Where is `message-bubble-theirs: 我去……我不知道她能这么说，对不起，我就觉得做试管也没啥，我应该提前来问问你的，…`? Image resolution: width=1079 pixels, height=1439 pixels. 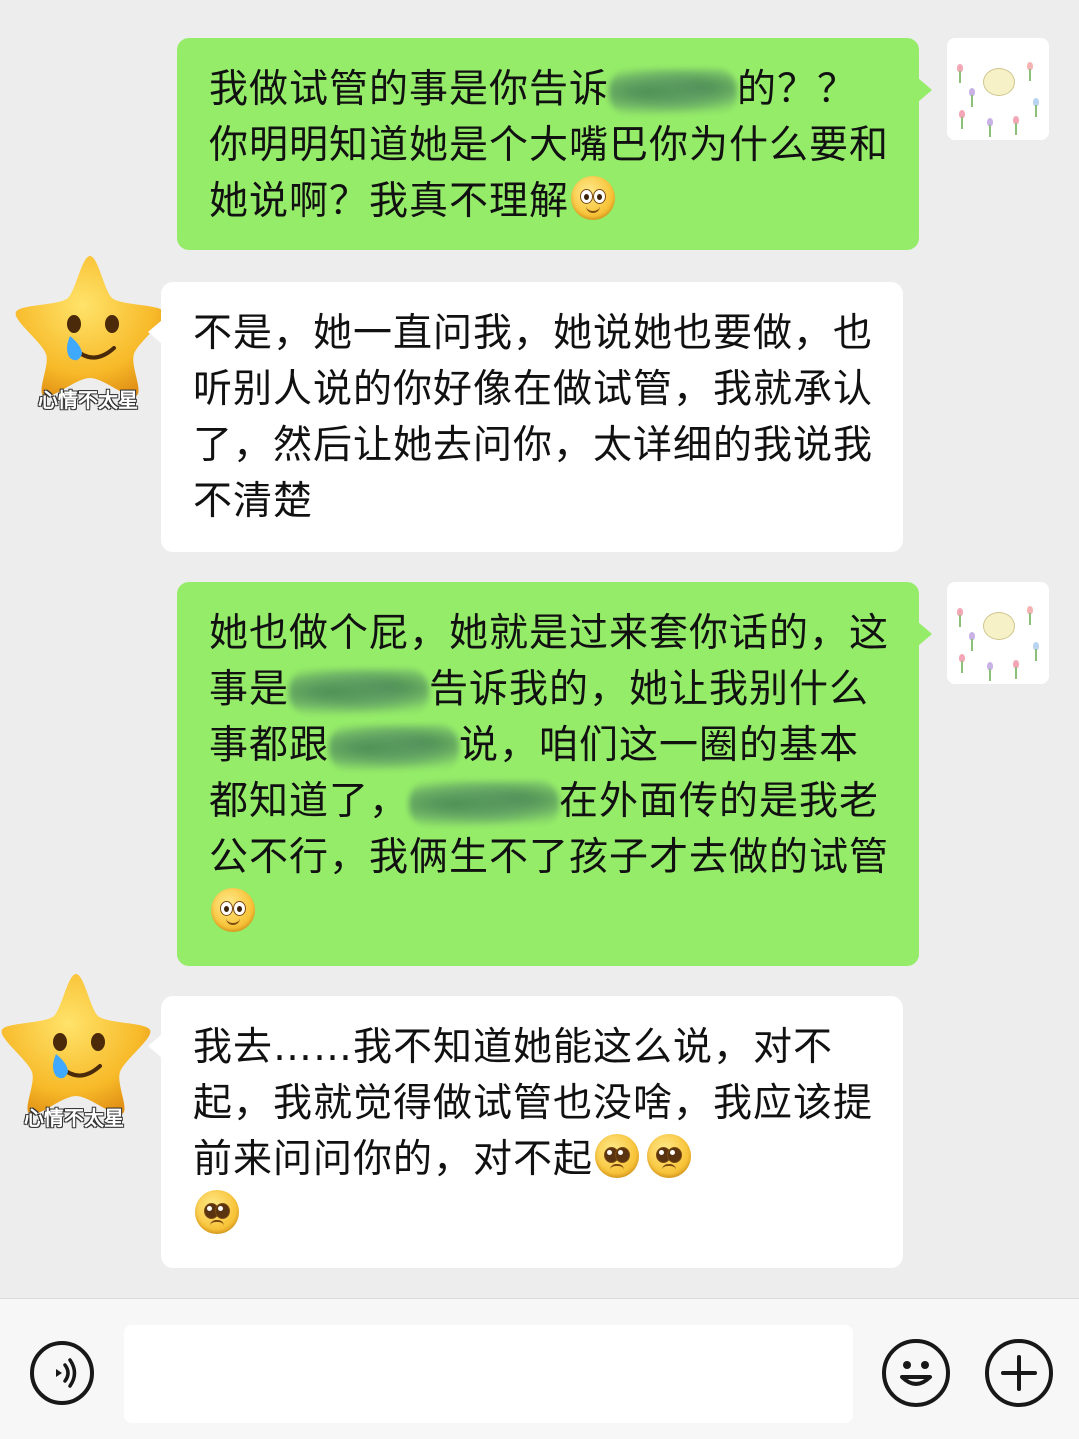 message-bubble-theirs: 我去……我不知道她能这么说，对不起，我就觉得做试管也没啥，我应该提前来问问你的，… is located at coordinates (532, 1132).